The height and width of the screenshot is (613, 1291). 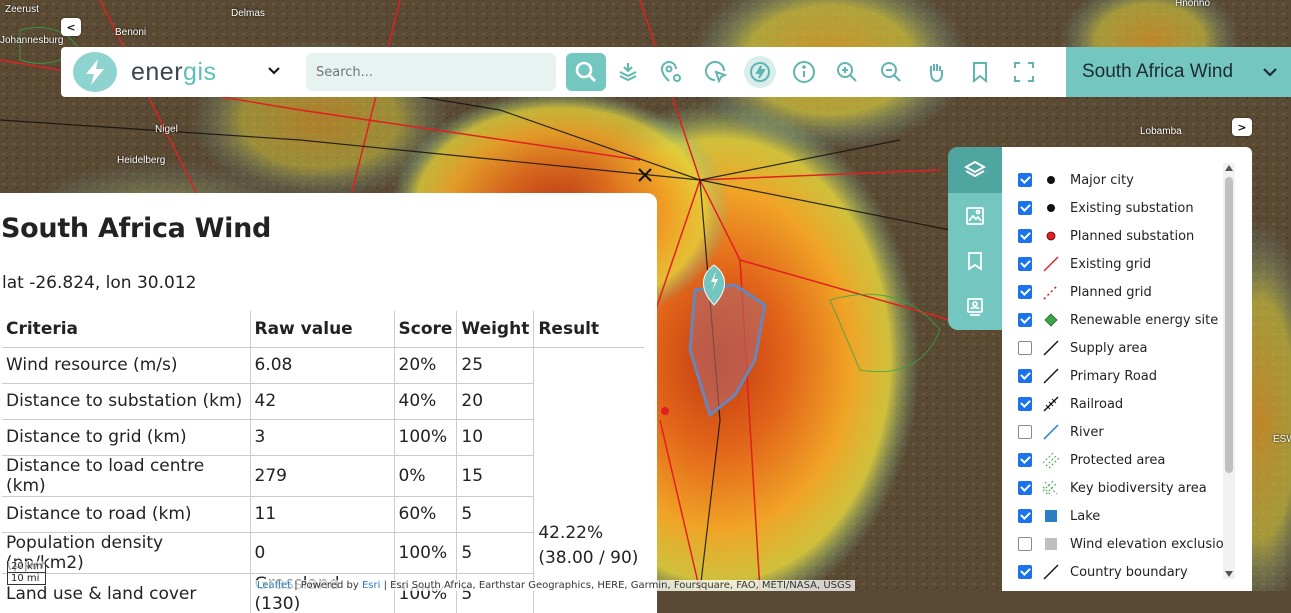 What do you see at coordinates (1125, 544) in the screenshot?
I see `legend-item: Wind elevation exclusion` at bounding box center [1125, 544].